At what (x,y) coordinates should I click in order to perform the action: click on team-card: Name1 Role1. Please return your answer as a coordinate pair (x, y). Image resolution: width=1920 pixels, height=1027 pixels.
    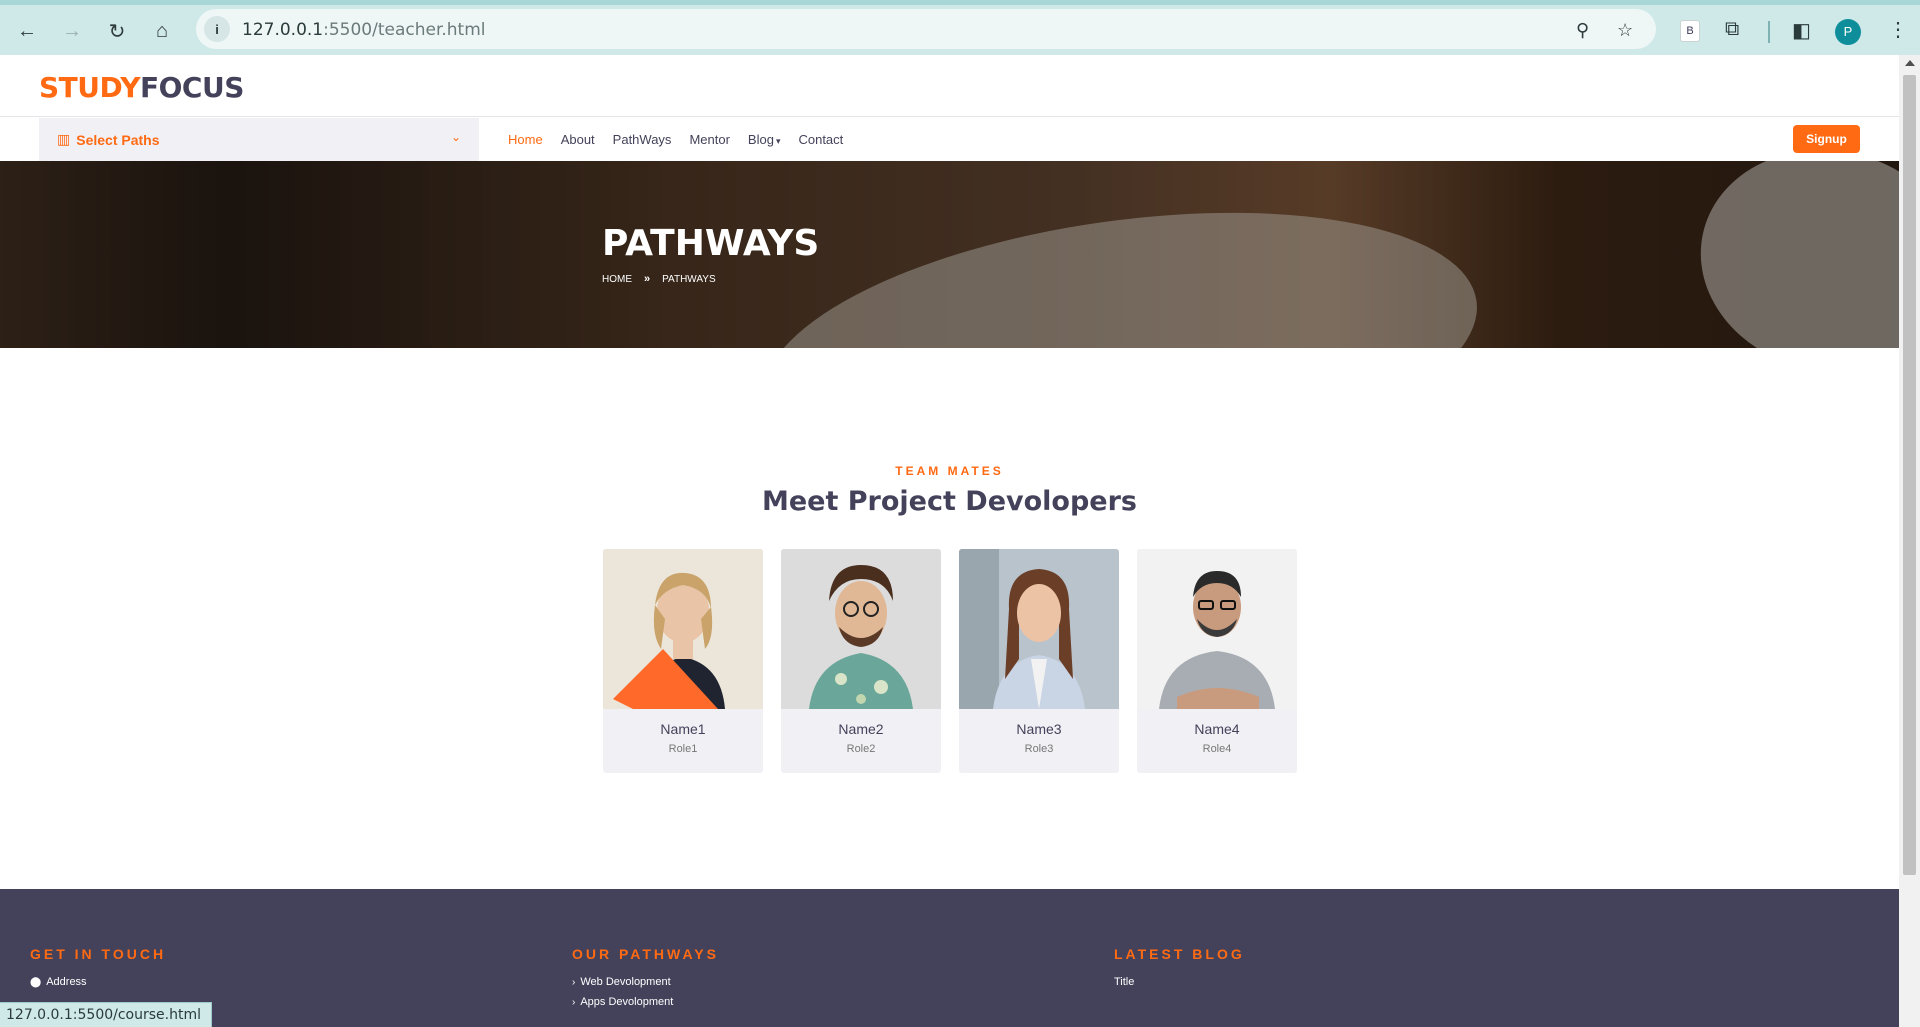
    Looking at the image, I should click on (683, 661).